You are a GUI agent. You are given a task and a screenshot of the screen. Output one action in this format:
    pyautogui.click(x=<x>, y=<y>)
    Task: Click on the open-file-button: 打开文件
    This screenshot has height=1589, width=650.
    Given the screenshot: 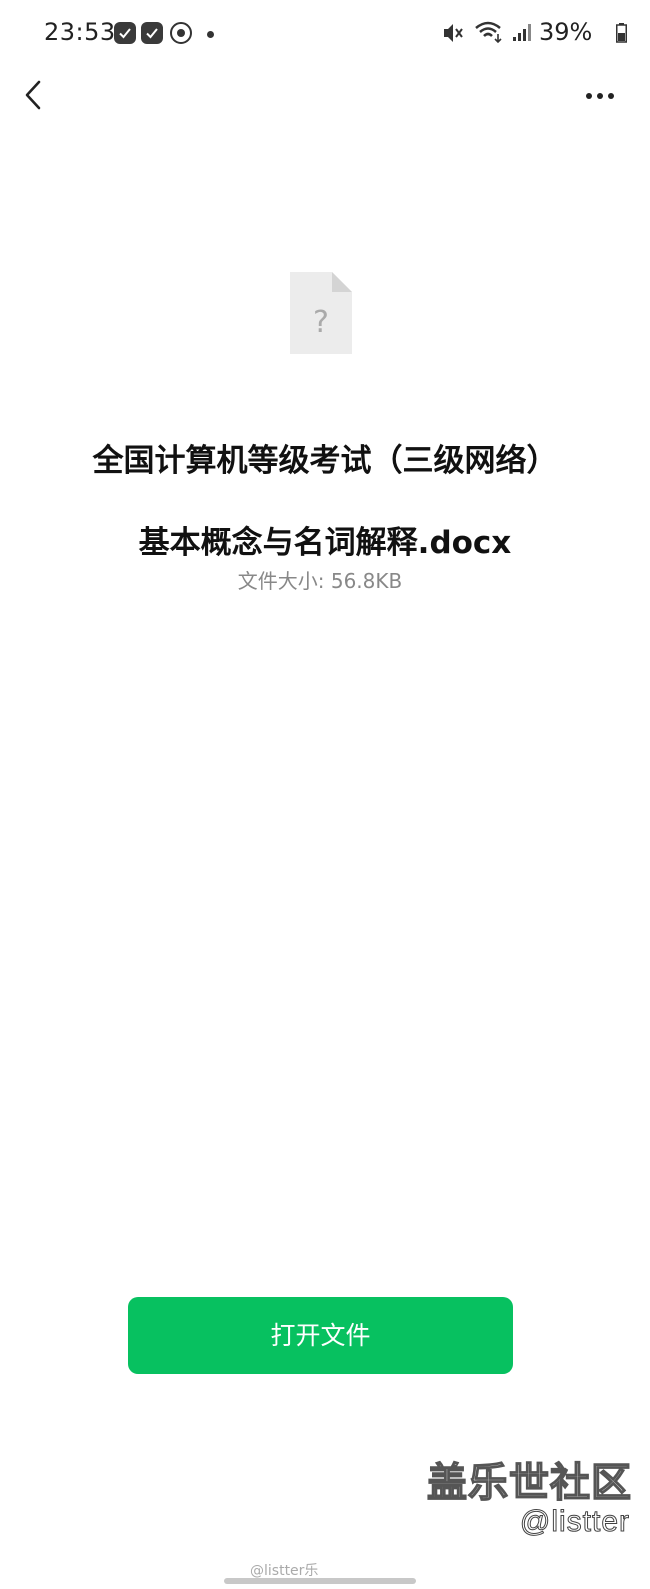 What is the action you would take?
    pyautogui.click(x=320, y=1335)
    